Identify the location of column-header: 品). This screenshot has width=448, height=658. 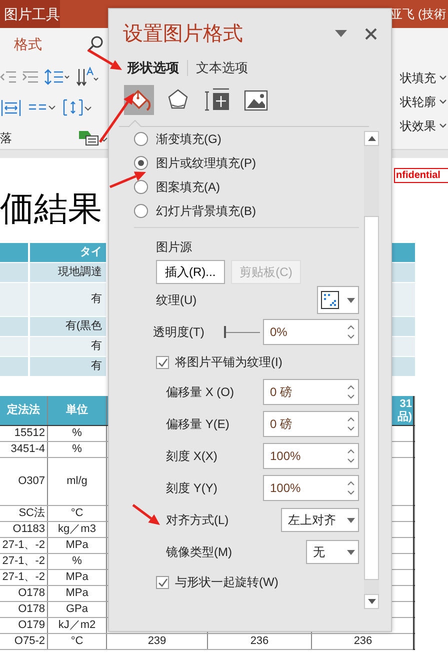
(404, 417).